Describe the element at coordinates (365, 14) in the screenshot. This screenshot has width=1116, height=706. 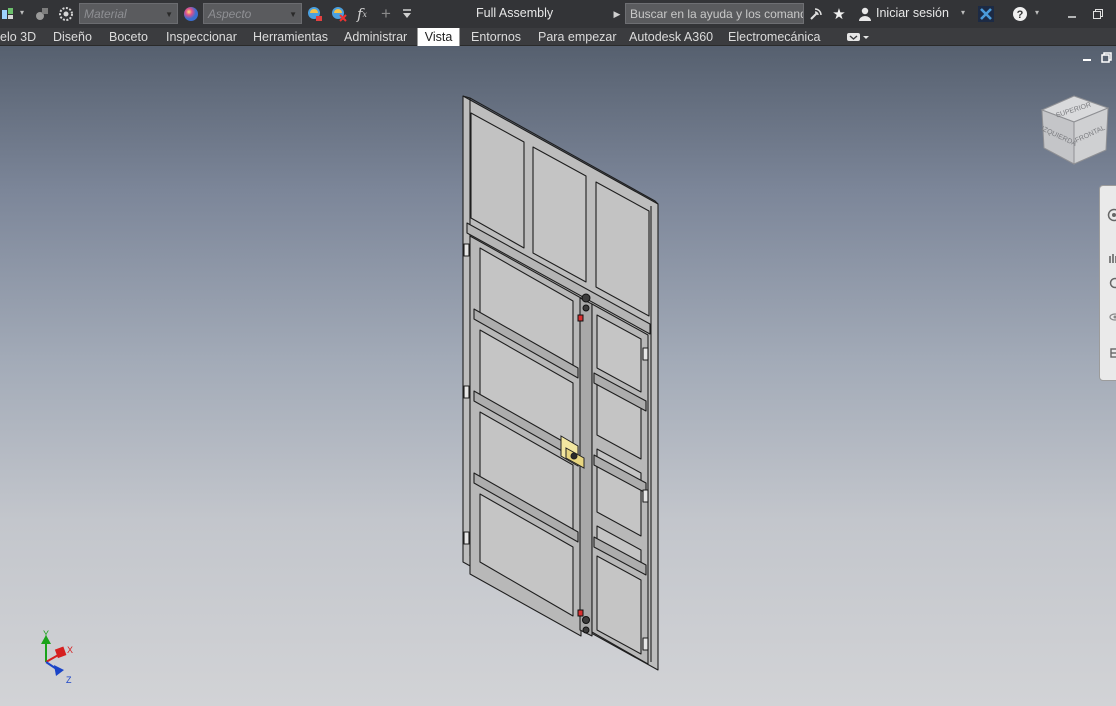
I see `fx-subscript: x` at that location.